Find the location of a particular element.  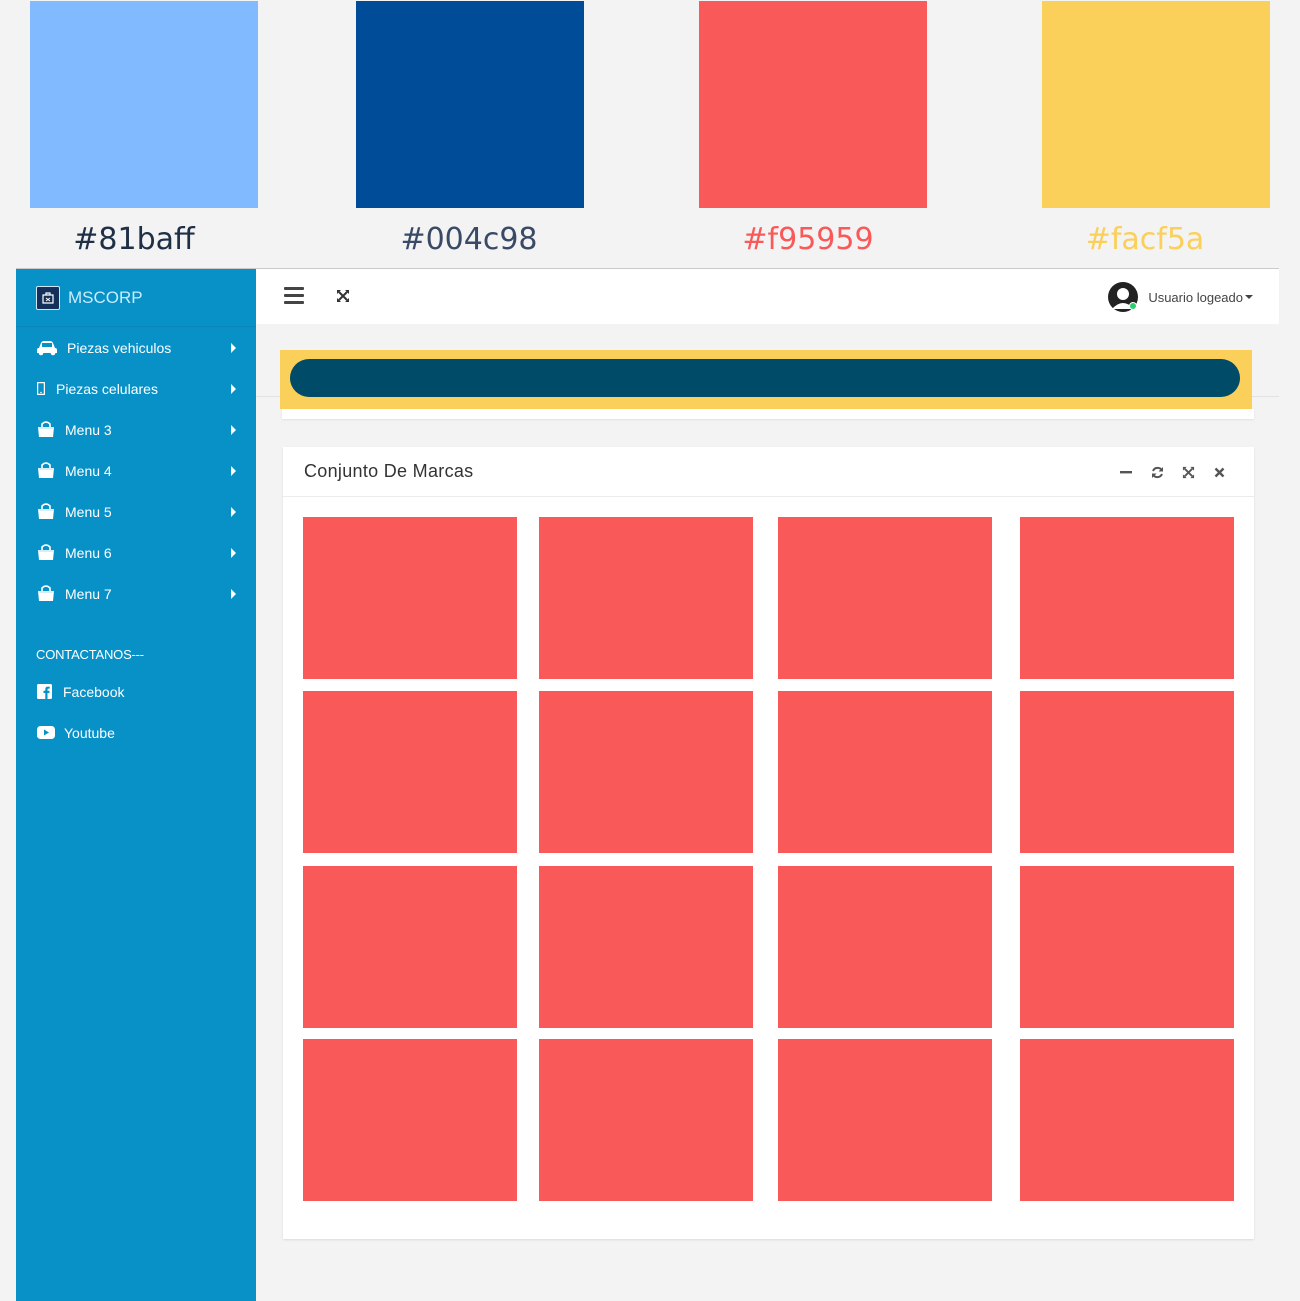

panel-header: Conjunto De Marcas is located at coordinates (768, 472).